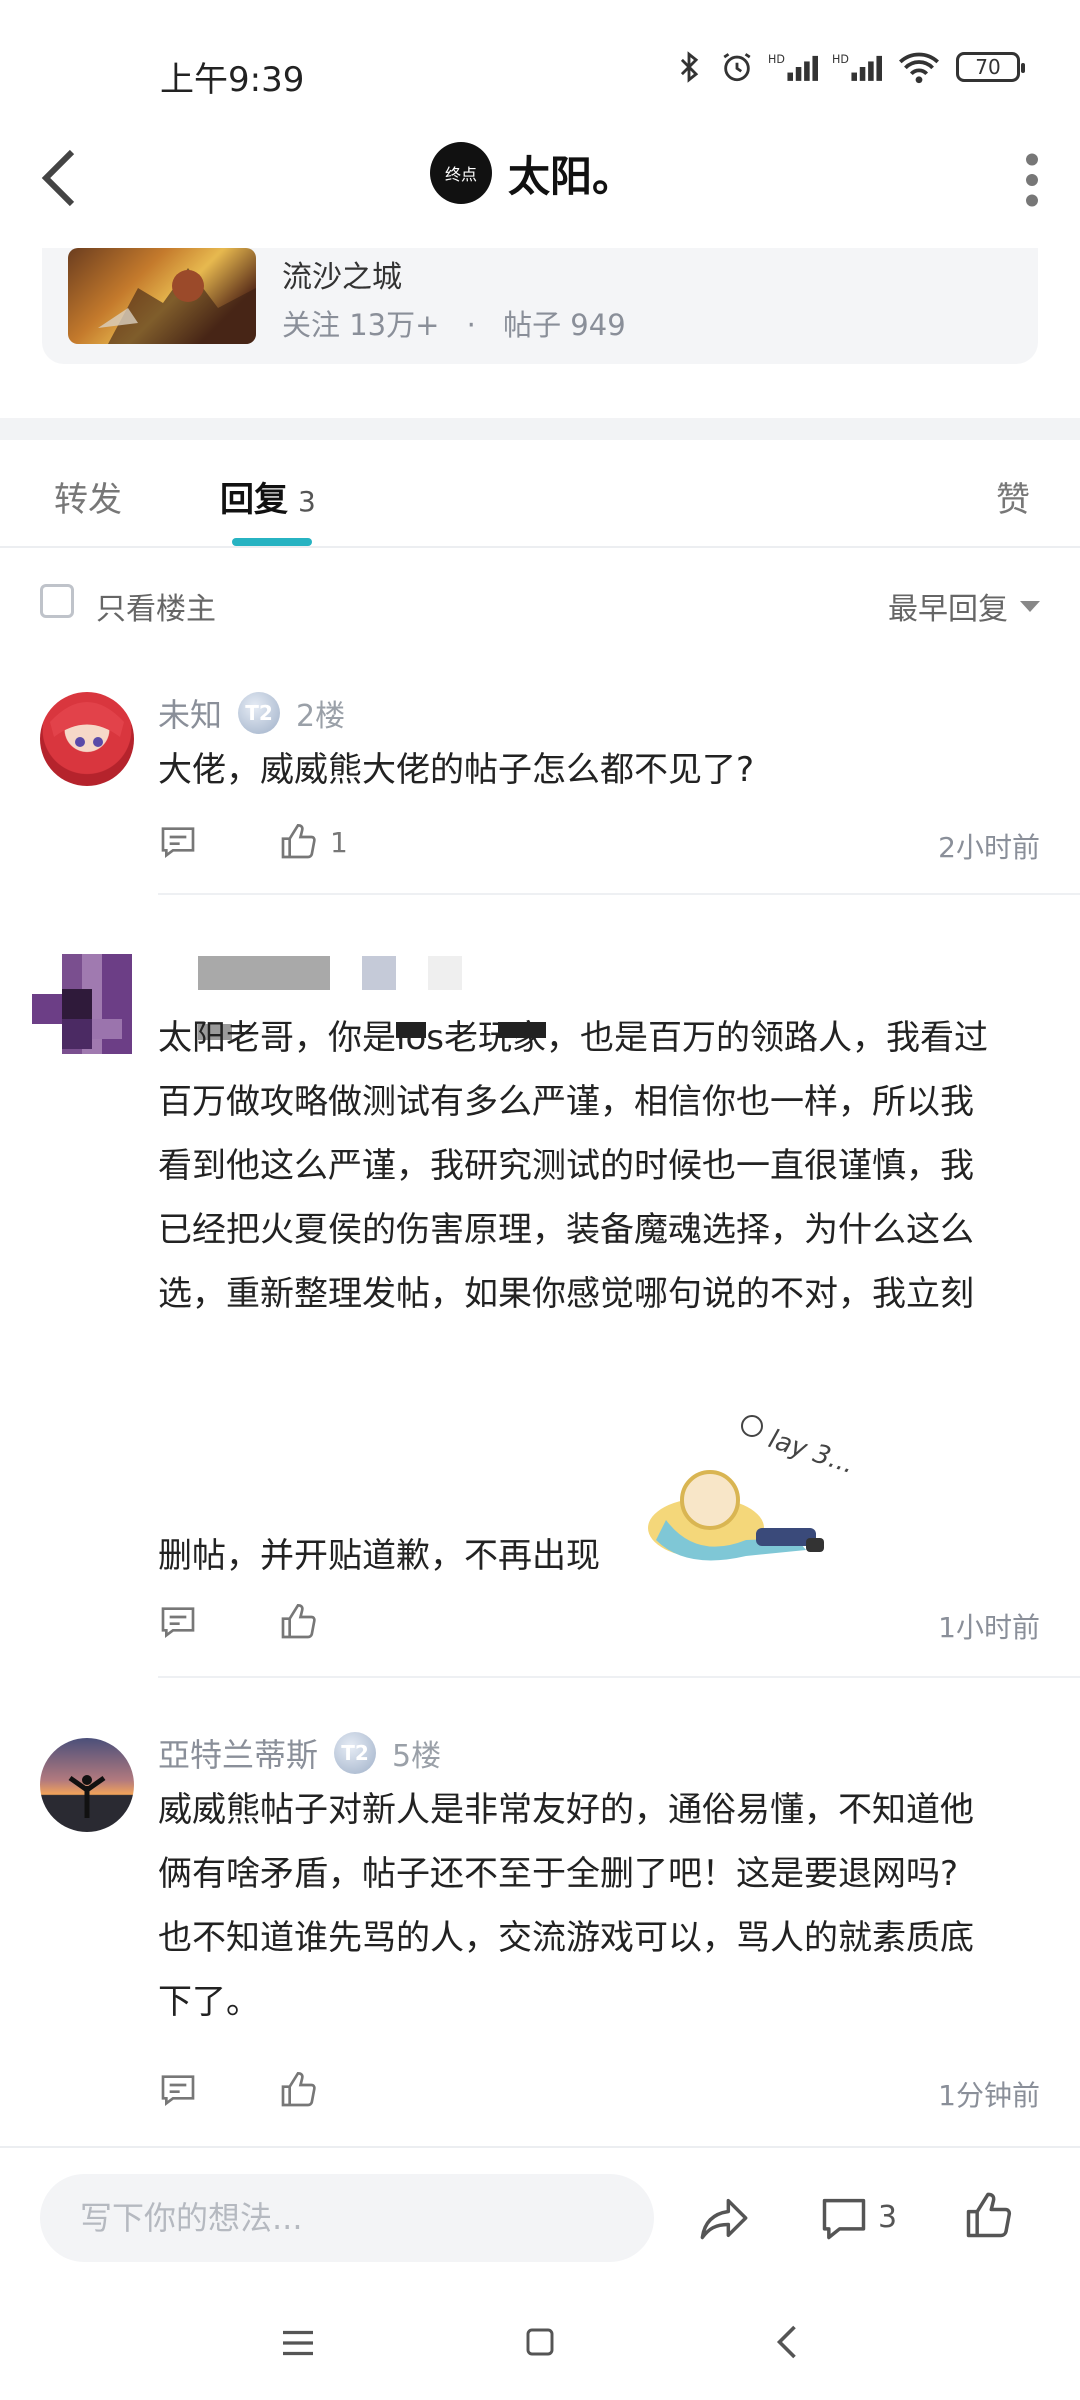  I want to click on redacted-username, so click(264, 973).